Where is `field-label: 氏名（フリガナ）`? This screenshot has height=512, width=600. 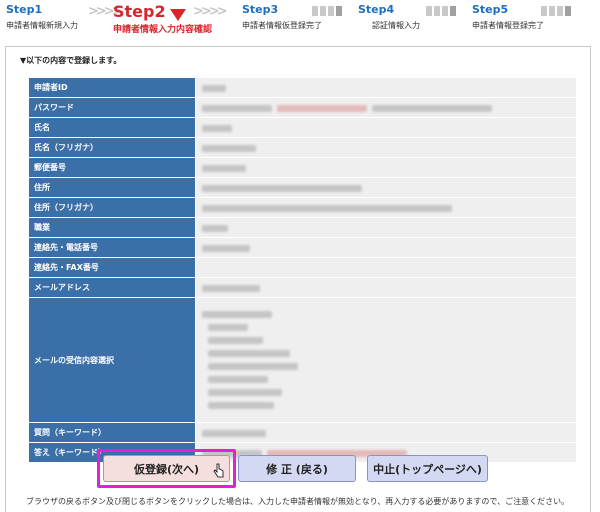
field-label: 氏名（フリガナ） is located at coordinates (112, 147).